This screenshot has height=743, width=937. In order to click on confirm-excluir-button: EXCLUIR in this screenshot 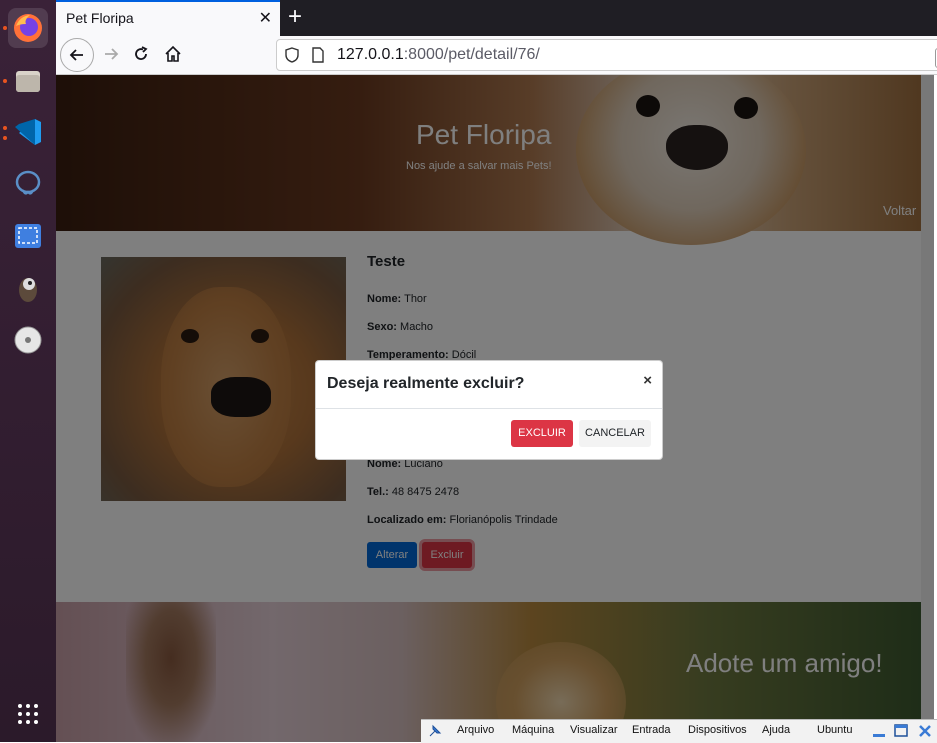, I will do `click(542, 433)`.